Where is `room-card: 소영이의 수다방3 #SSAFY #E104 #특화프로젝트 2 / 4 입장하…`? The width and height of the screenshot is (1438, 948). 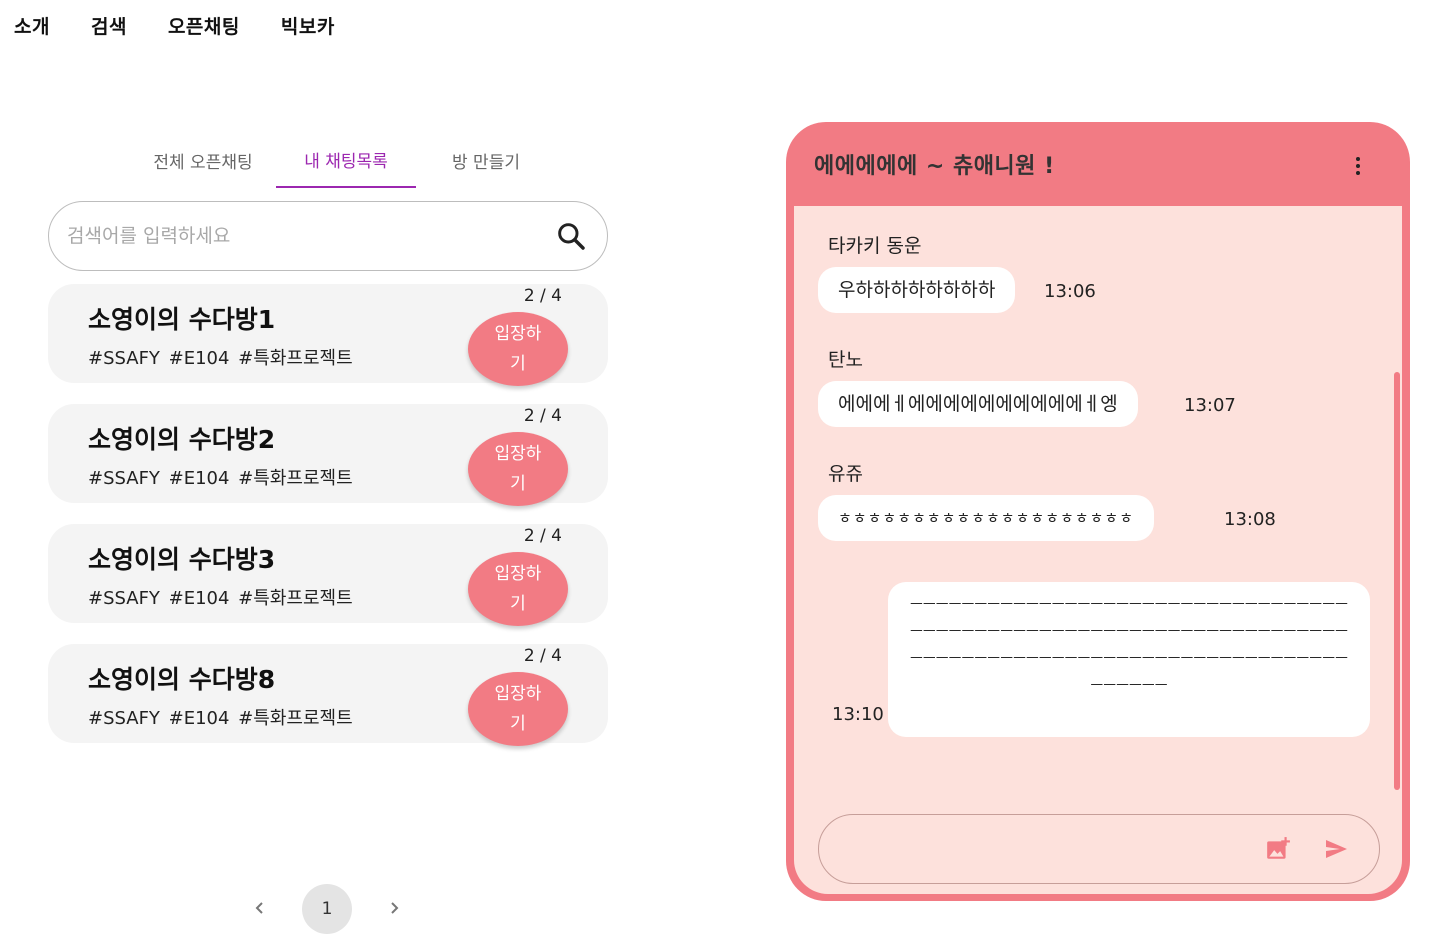 room-card: 소영이의 수다방3 #SSAFY #E104 #특화프로젝트 2 / 4 입장하… is located at coordinates (328, 575).